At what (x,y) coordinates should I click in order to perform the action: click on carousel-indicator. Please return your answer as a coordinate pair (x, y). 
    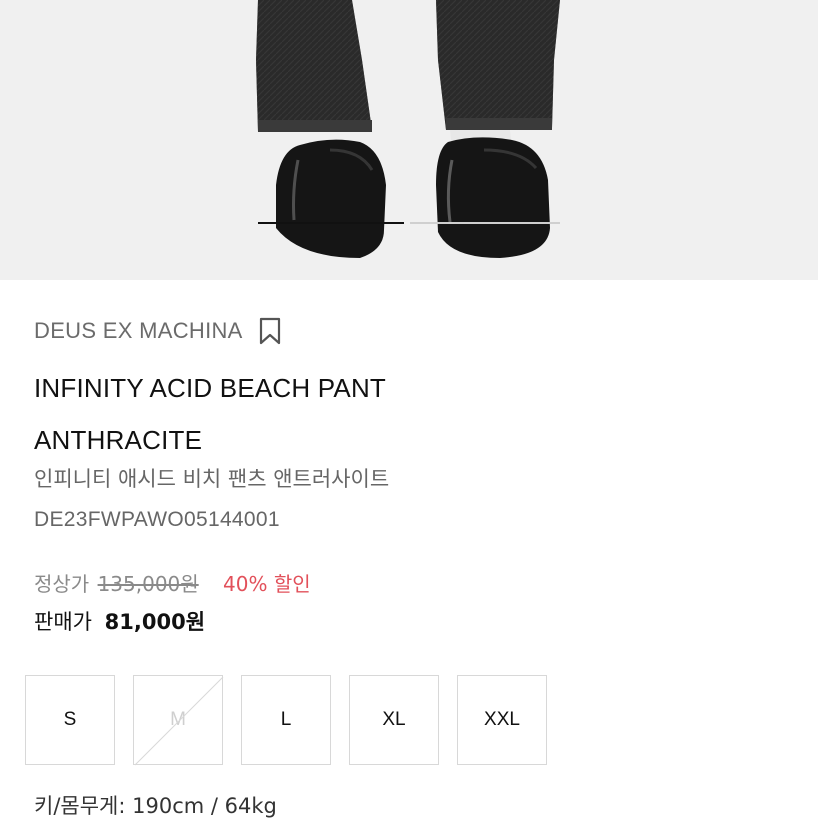
    Looking at the image, I should click on (485, 223).